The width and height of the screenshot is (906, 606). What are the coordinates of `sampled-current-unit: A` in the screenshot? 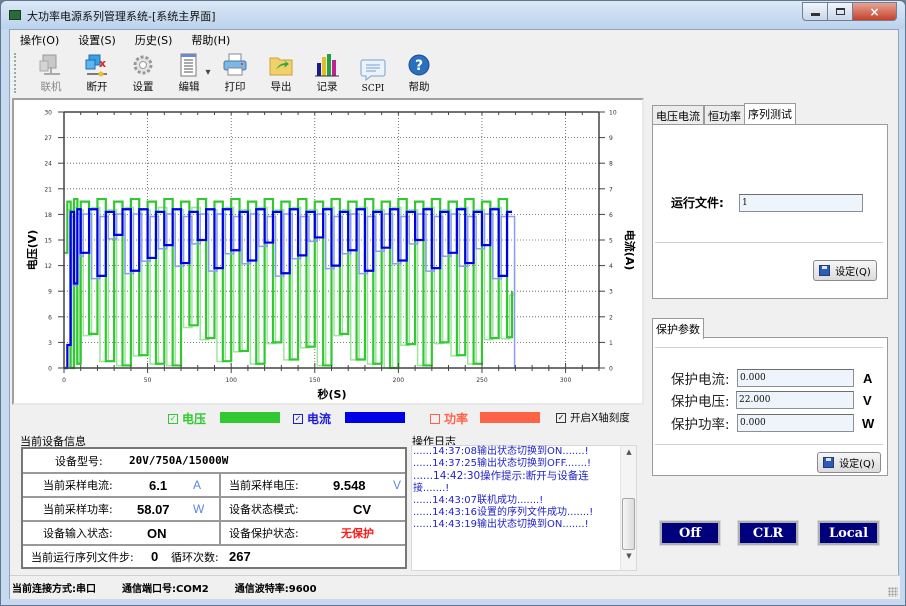 It's located at (197, 485).